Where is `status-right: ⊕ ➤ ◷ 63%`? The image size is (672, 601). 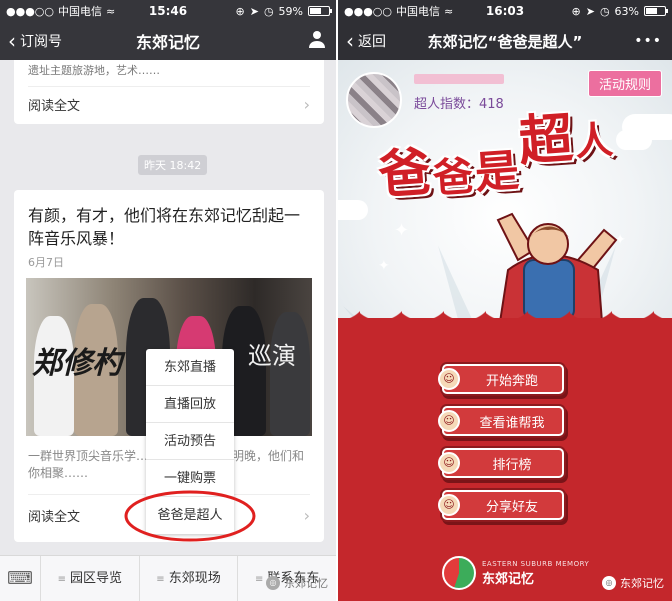 status-right: ⊕ ➤ ◷ 63% is located at coordinates (619, 11).